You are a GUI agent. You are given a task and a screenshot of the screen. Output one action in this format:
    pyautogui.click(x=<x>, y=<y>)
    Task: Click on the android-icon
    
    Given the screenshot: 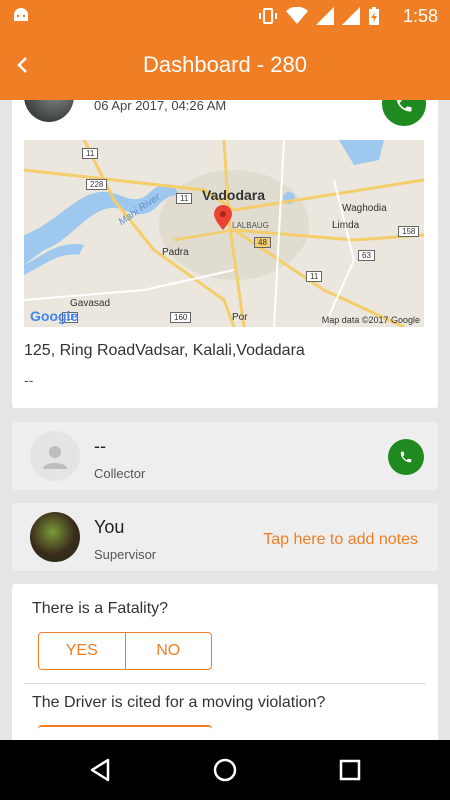 What is the action you would take?
    pyautogui.click(x=21, y=14)
    